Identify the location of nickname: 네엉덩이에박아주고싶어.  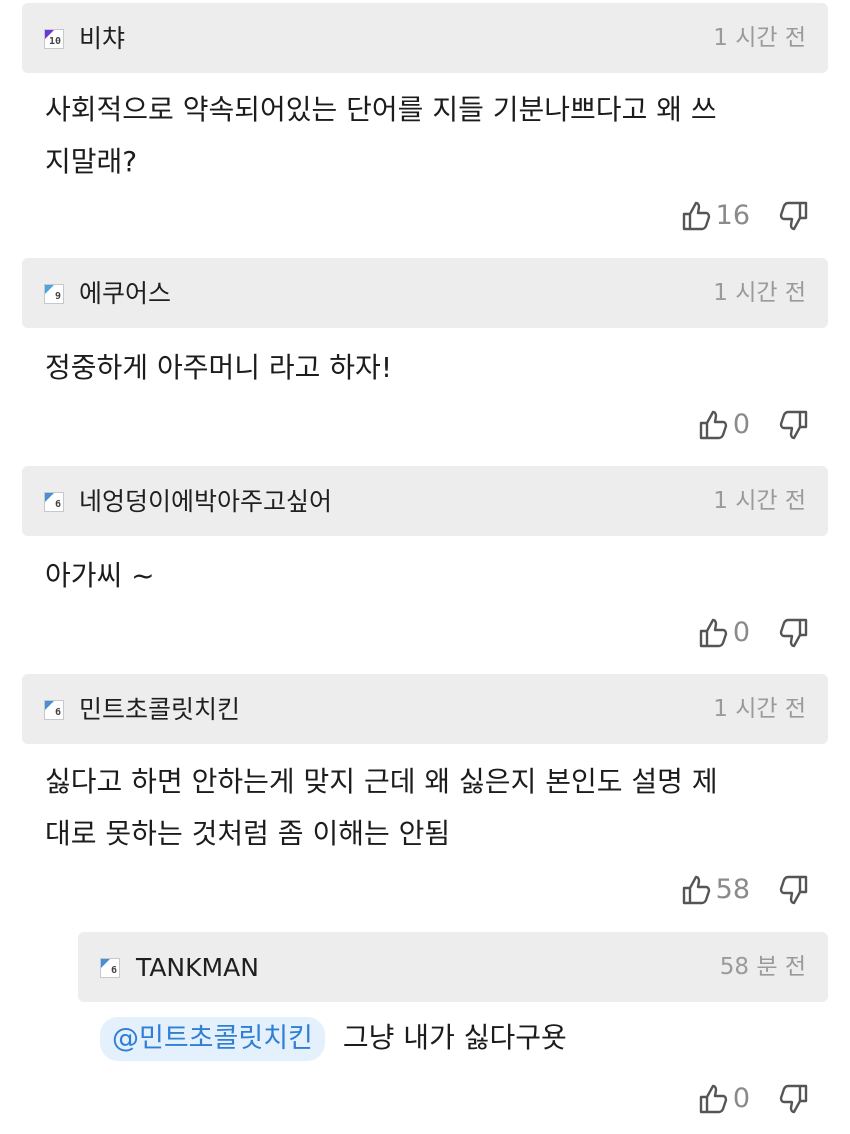
(205, 502).